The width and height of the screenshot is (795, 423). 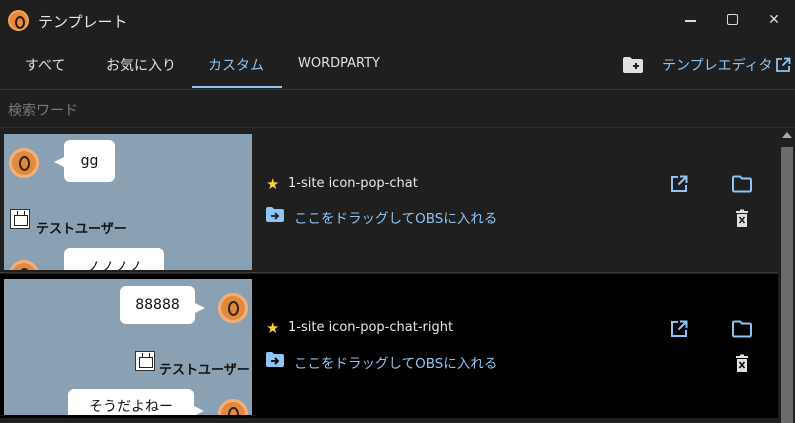 I want to click on chat-bubble: そうだよねー, so click(x=136, y=402).